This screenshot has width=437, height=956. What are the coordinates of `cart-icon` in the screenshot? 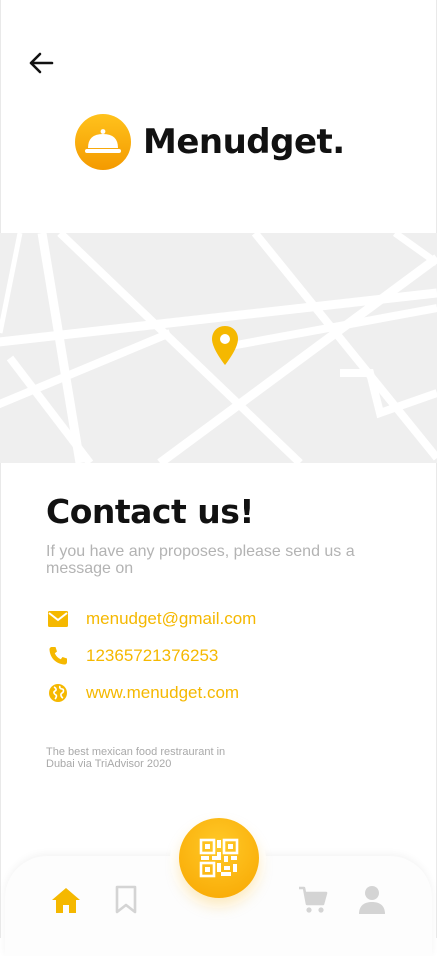 It's located at (313, 899).